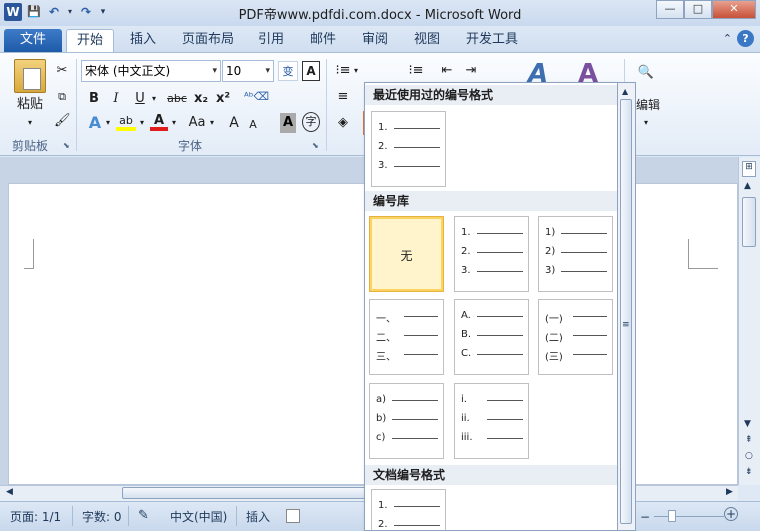 Image resolution: width=760 pixels, height=531 pixels. What do you see at coordinates (731, 514) in the screenshot?
I see `zoom-in-icon: +` at bounding box center [731, 514].